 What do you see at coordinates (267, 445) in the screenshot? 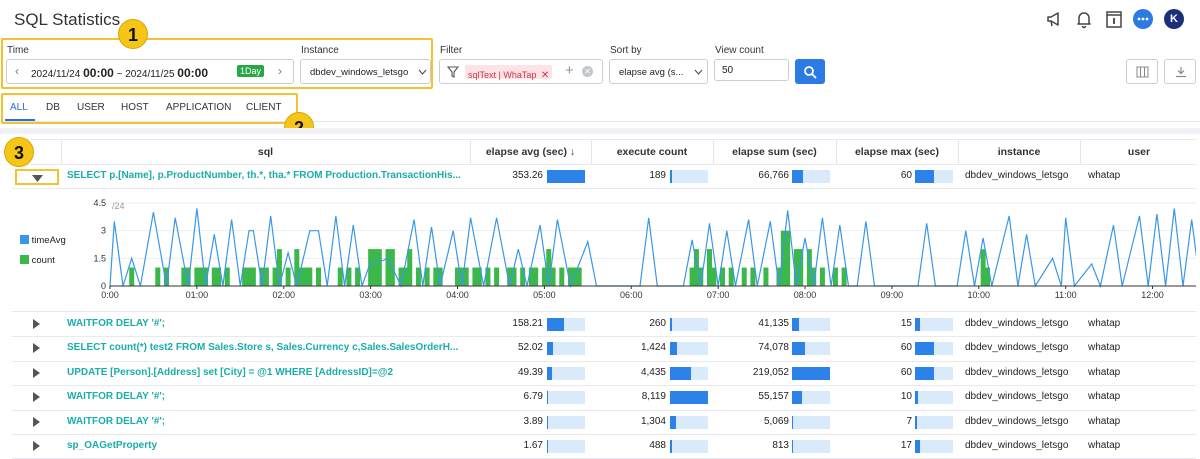
I see `sql-text: sp_OAGetProperty` at bounding box center [267, 445].